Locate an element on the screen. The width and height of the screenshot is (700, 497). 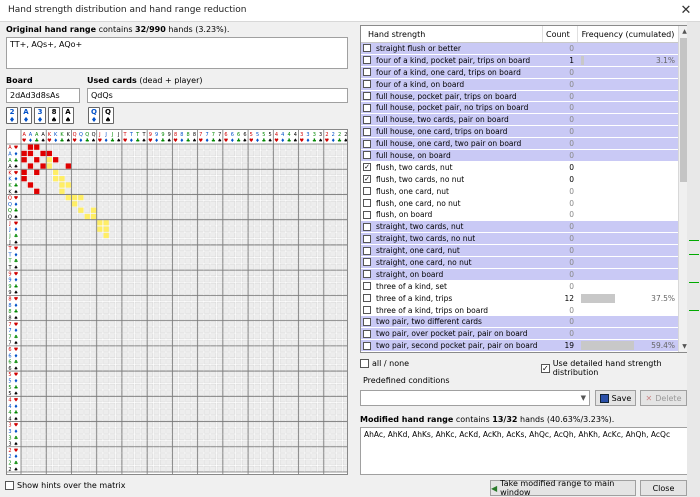
matrix-cell-hint is located at coordinates (100, 223).